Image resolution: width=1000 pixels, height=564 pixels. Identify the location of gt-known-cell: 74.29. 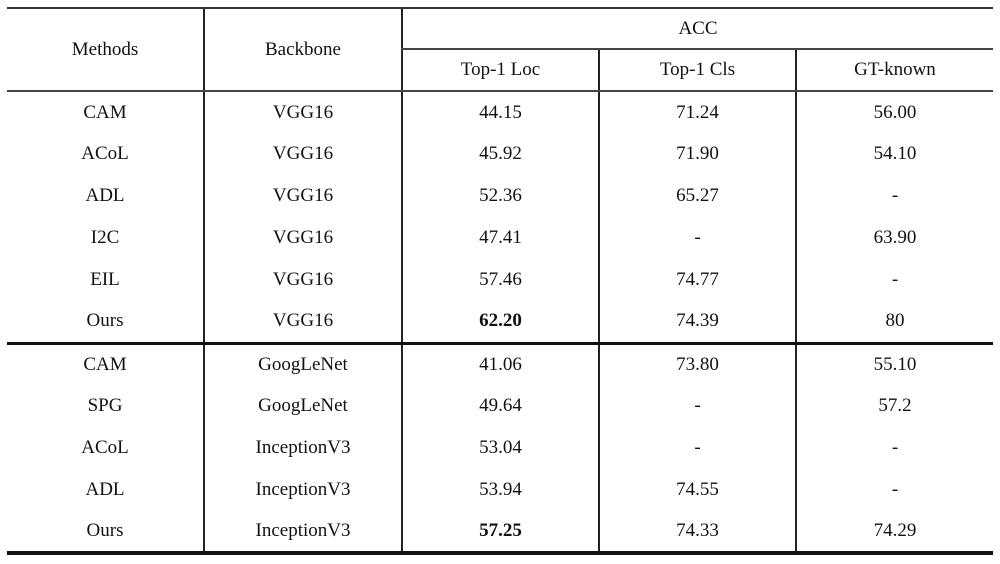
(894, 533).